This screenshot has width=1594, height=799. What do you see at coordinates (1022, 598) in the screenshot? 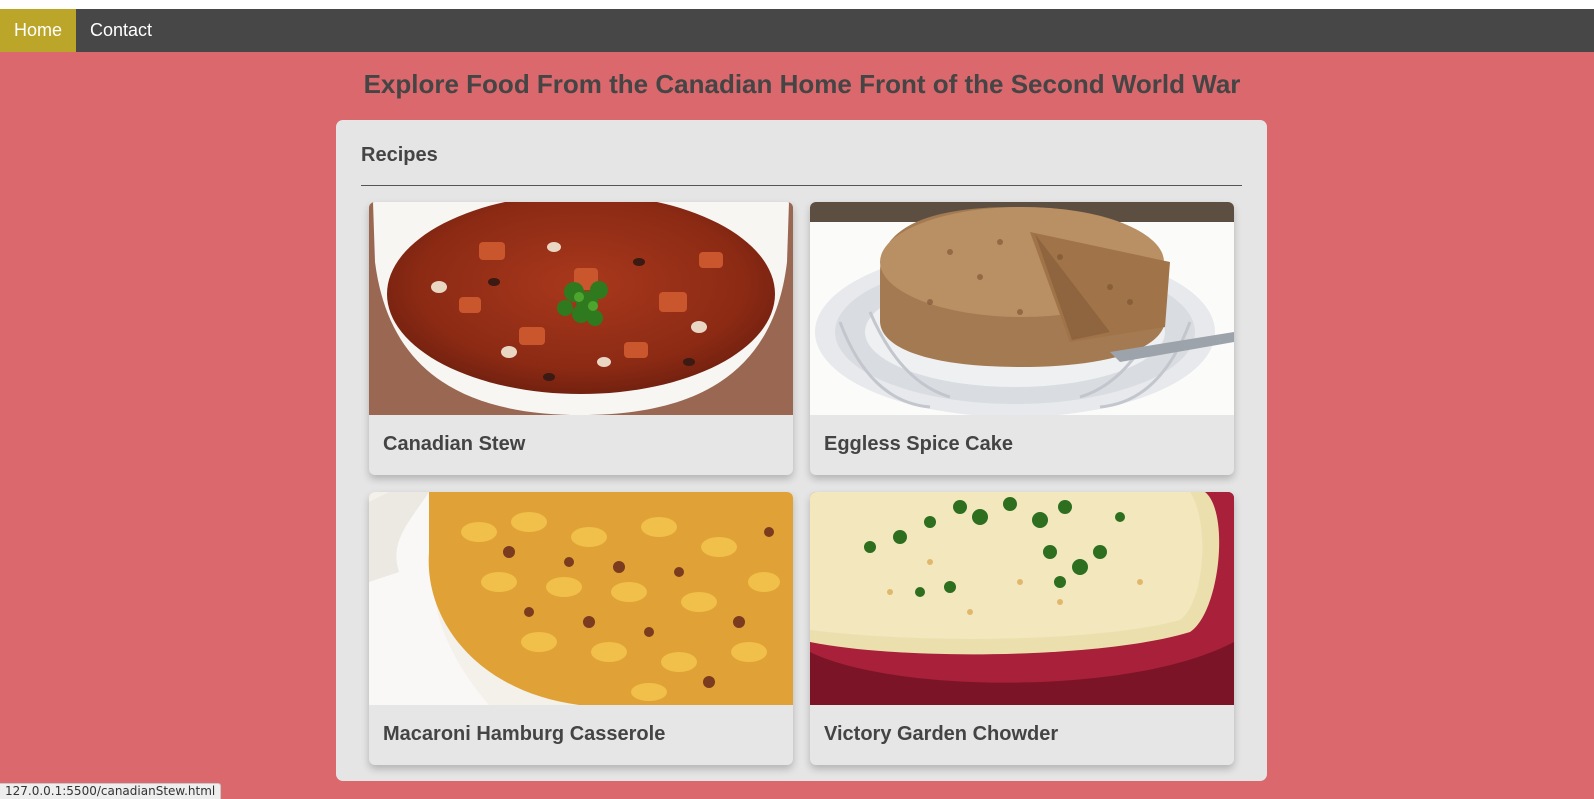
I see `chowder-photo` at bounding box center [1022, 598].